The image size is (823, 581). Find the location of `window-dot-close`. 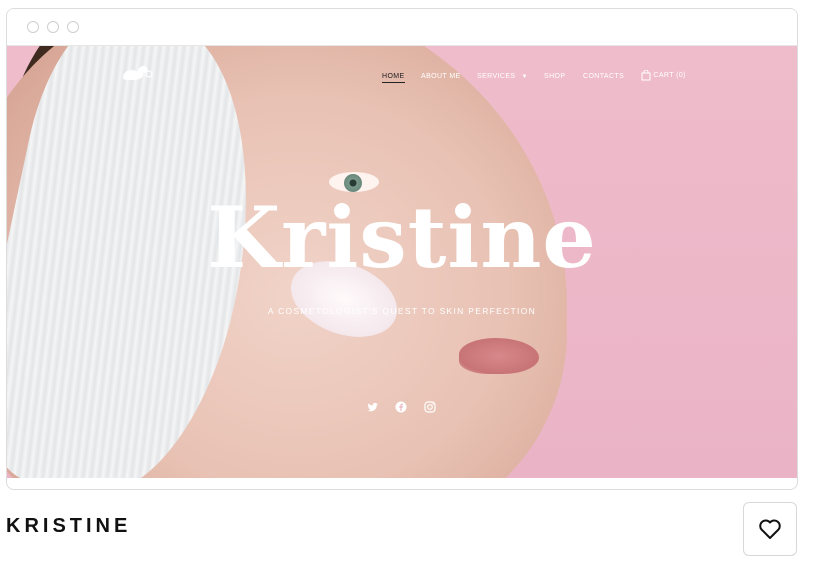

window-dot-close is located at coordinates (33, 27).